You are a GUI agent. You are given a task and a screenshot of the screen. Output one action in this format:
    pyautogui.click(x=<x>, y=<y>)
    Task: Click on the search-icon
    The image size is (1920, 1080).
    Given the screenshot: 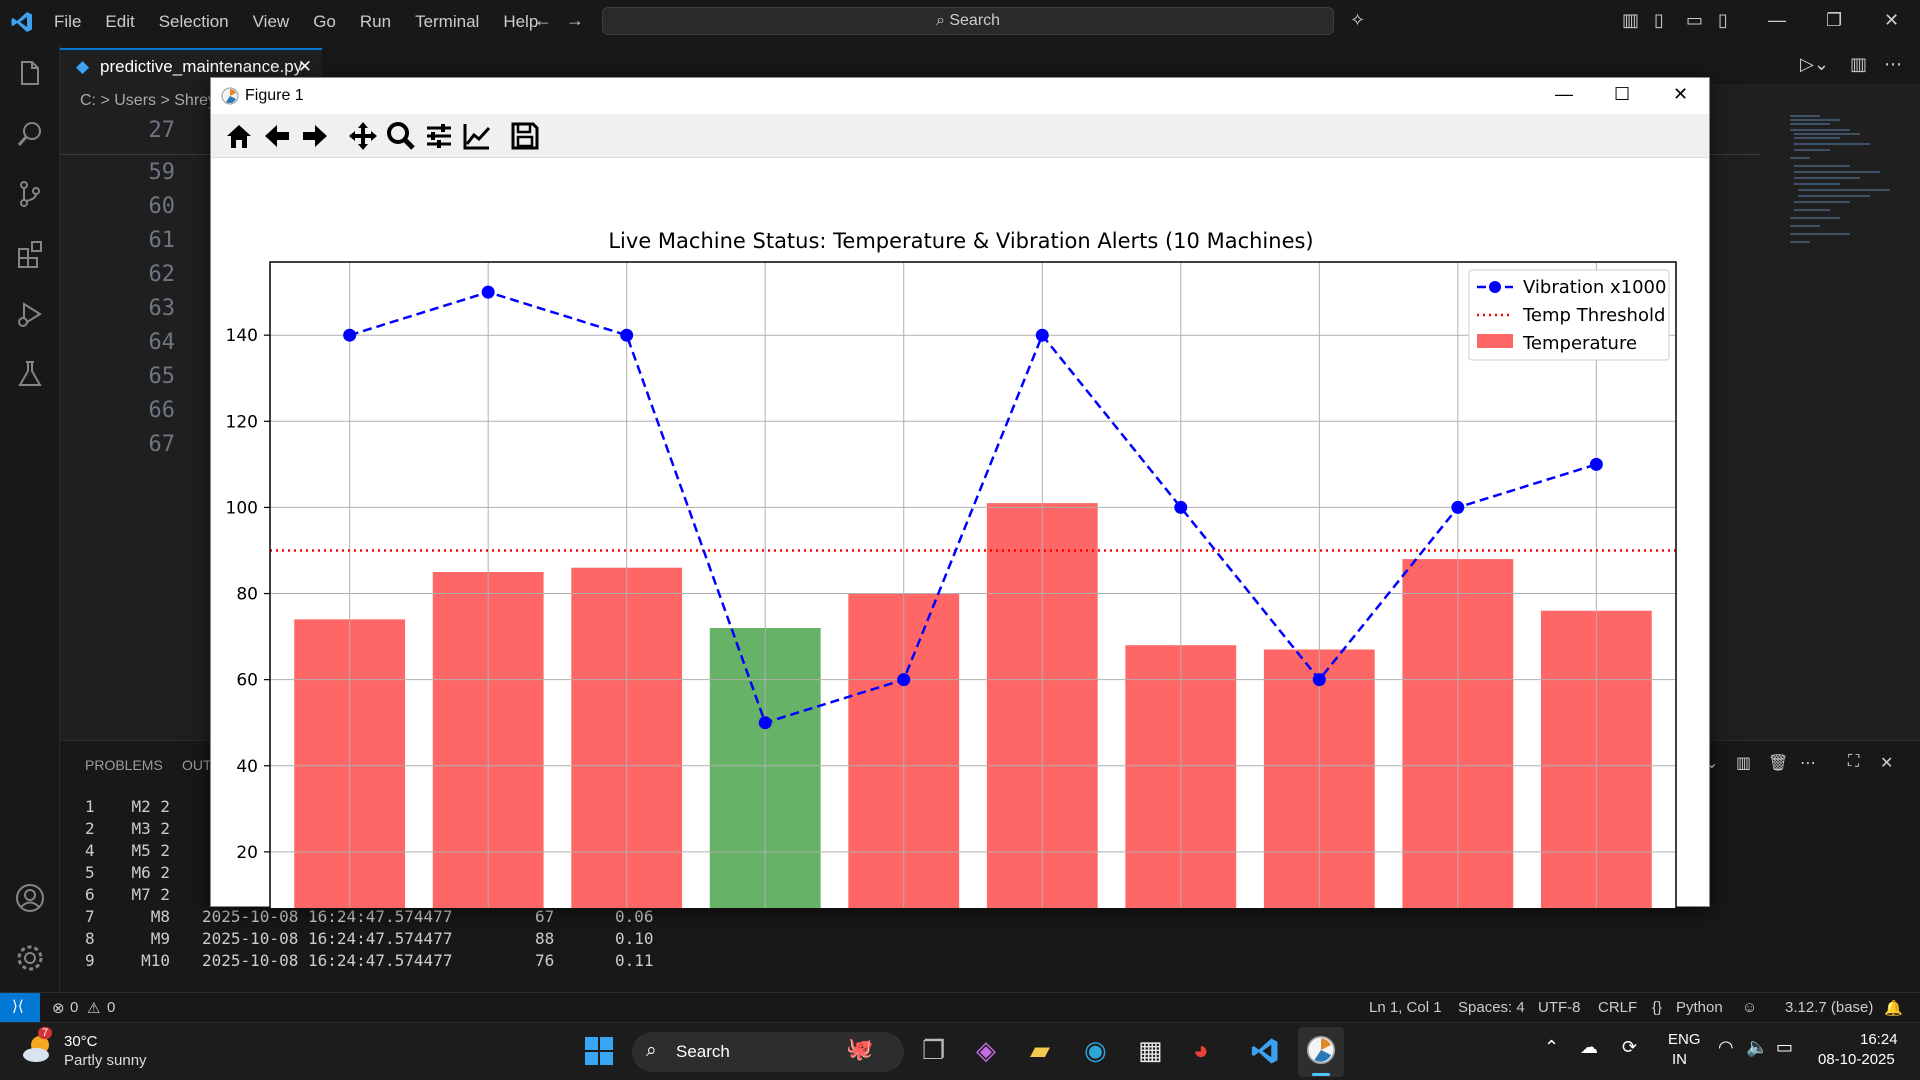 What is the action you would take?
    pyautogui.click(x=30, y=134)
    